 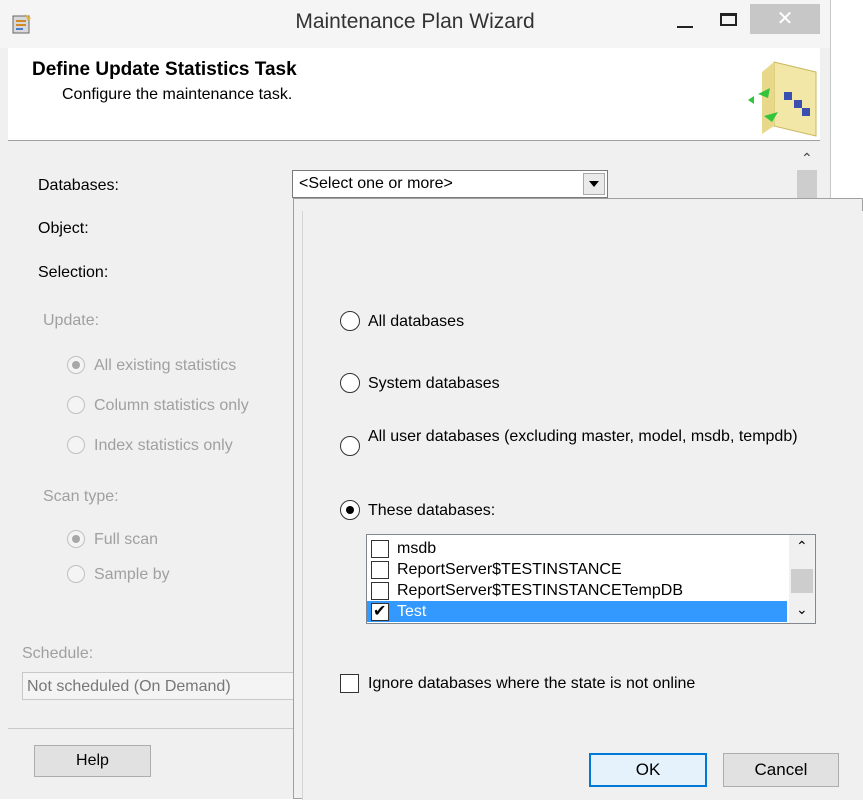 I want to click on radio-column-statistics, so click(x=76, y=405).